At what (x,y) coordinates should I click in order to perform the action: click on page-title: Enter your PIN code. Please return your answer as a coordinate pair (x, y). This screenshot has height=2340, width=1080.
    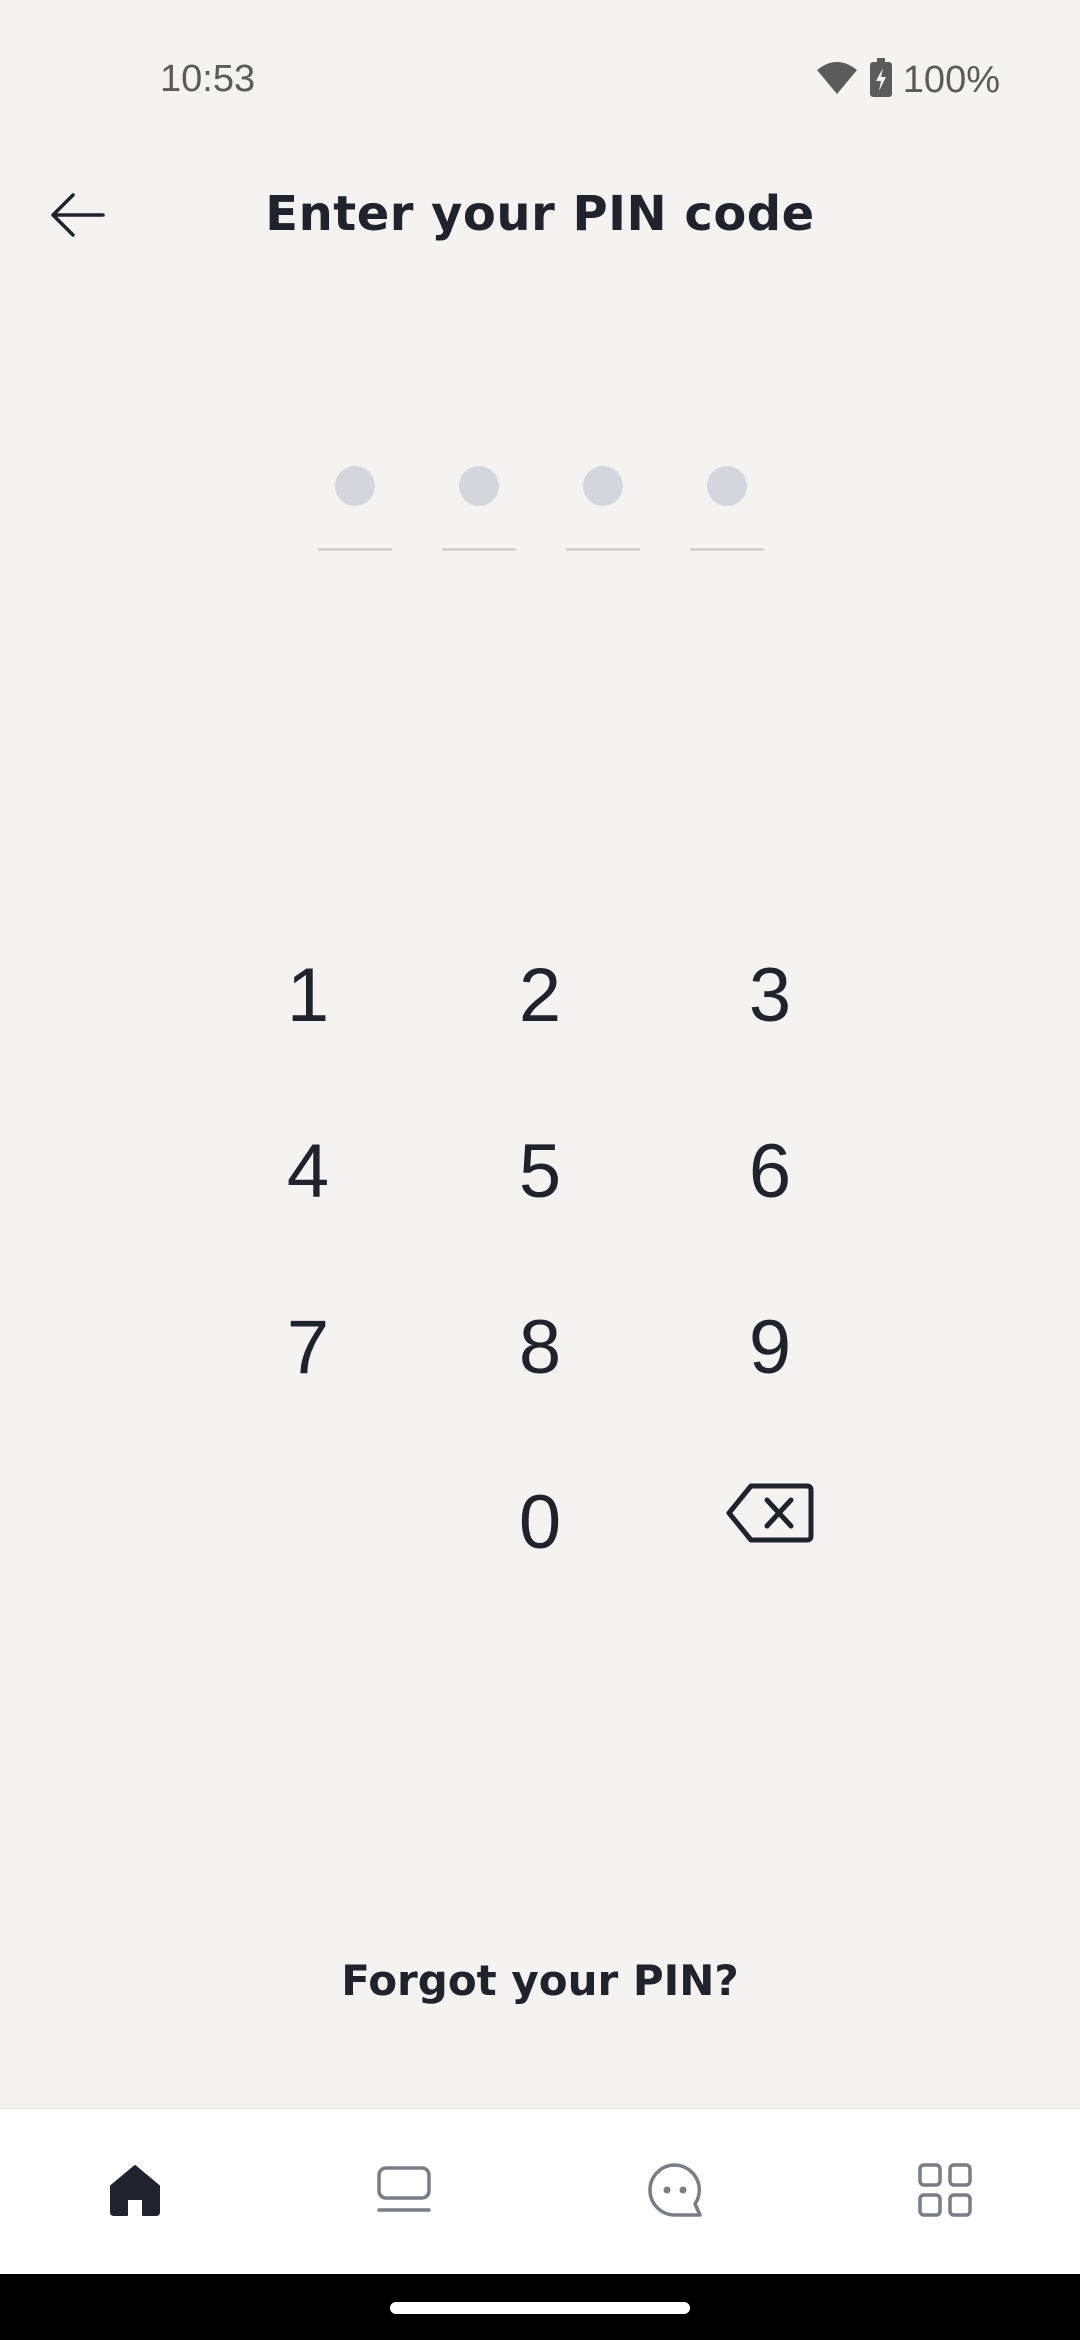
    Looking at the image, I should click on (540, 214).